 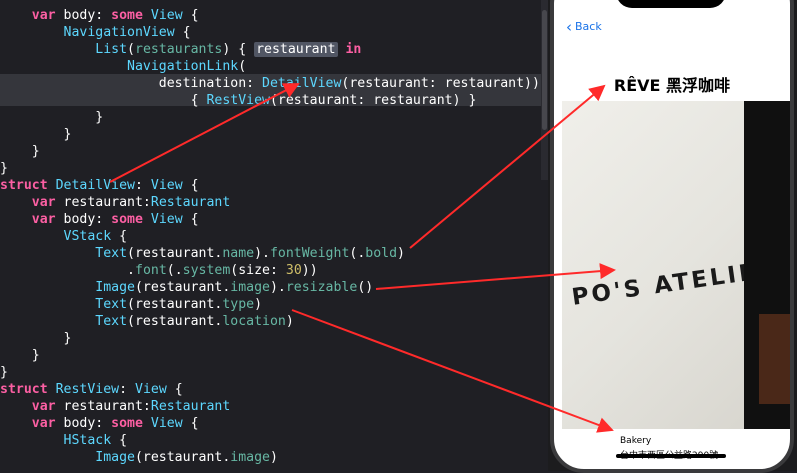 What do you see at coordinates (507, 166) in the screenshot?
I see `arrow-name-to-title` at bounding box center [507, 166].